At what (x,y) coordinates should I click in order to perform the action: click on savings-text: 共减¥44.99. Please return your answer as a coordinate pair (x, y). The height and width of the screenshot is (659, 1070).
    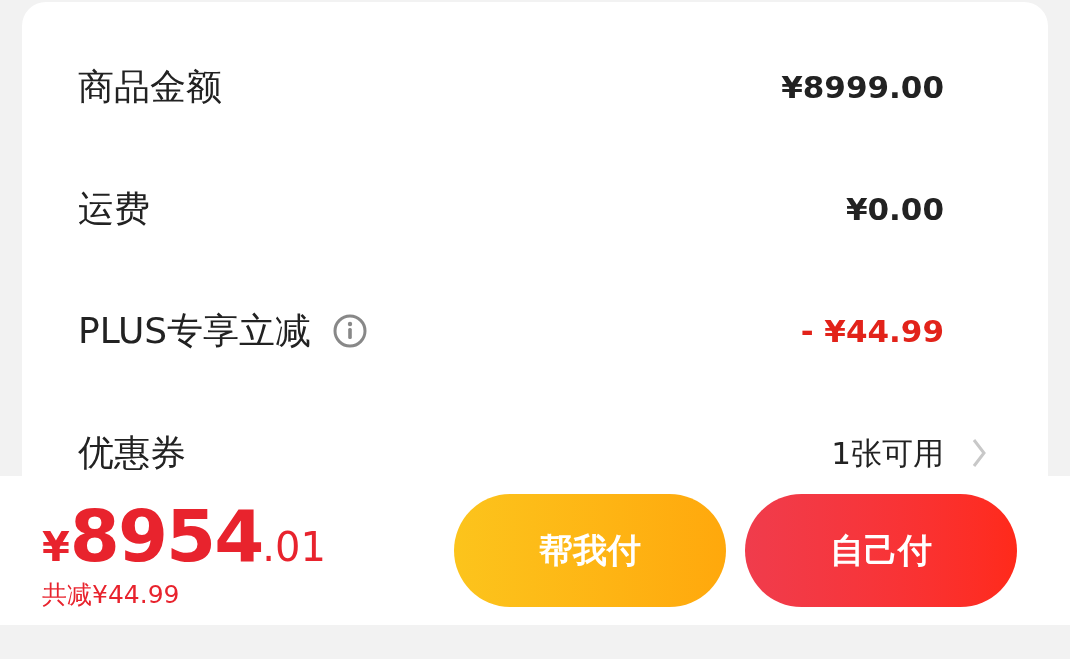
    Looking at the image, I should click on (111, 594).